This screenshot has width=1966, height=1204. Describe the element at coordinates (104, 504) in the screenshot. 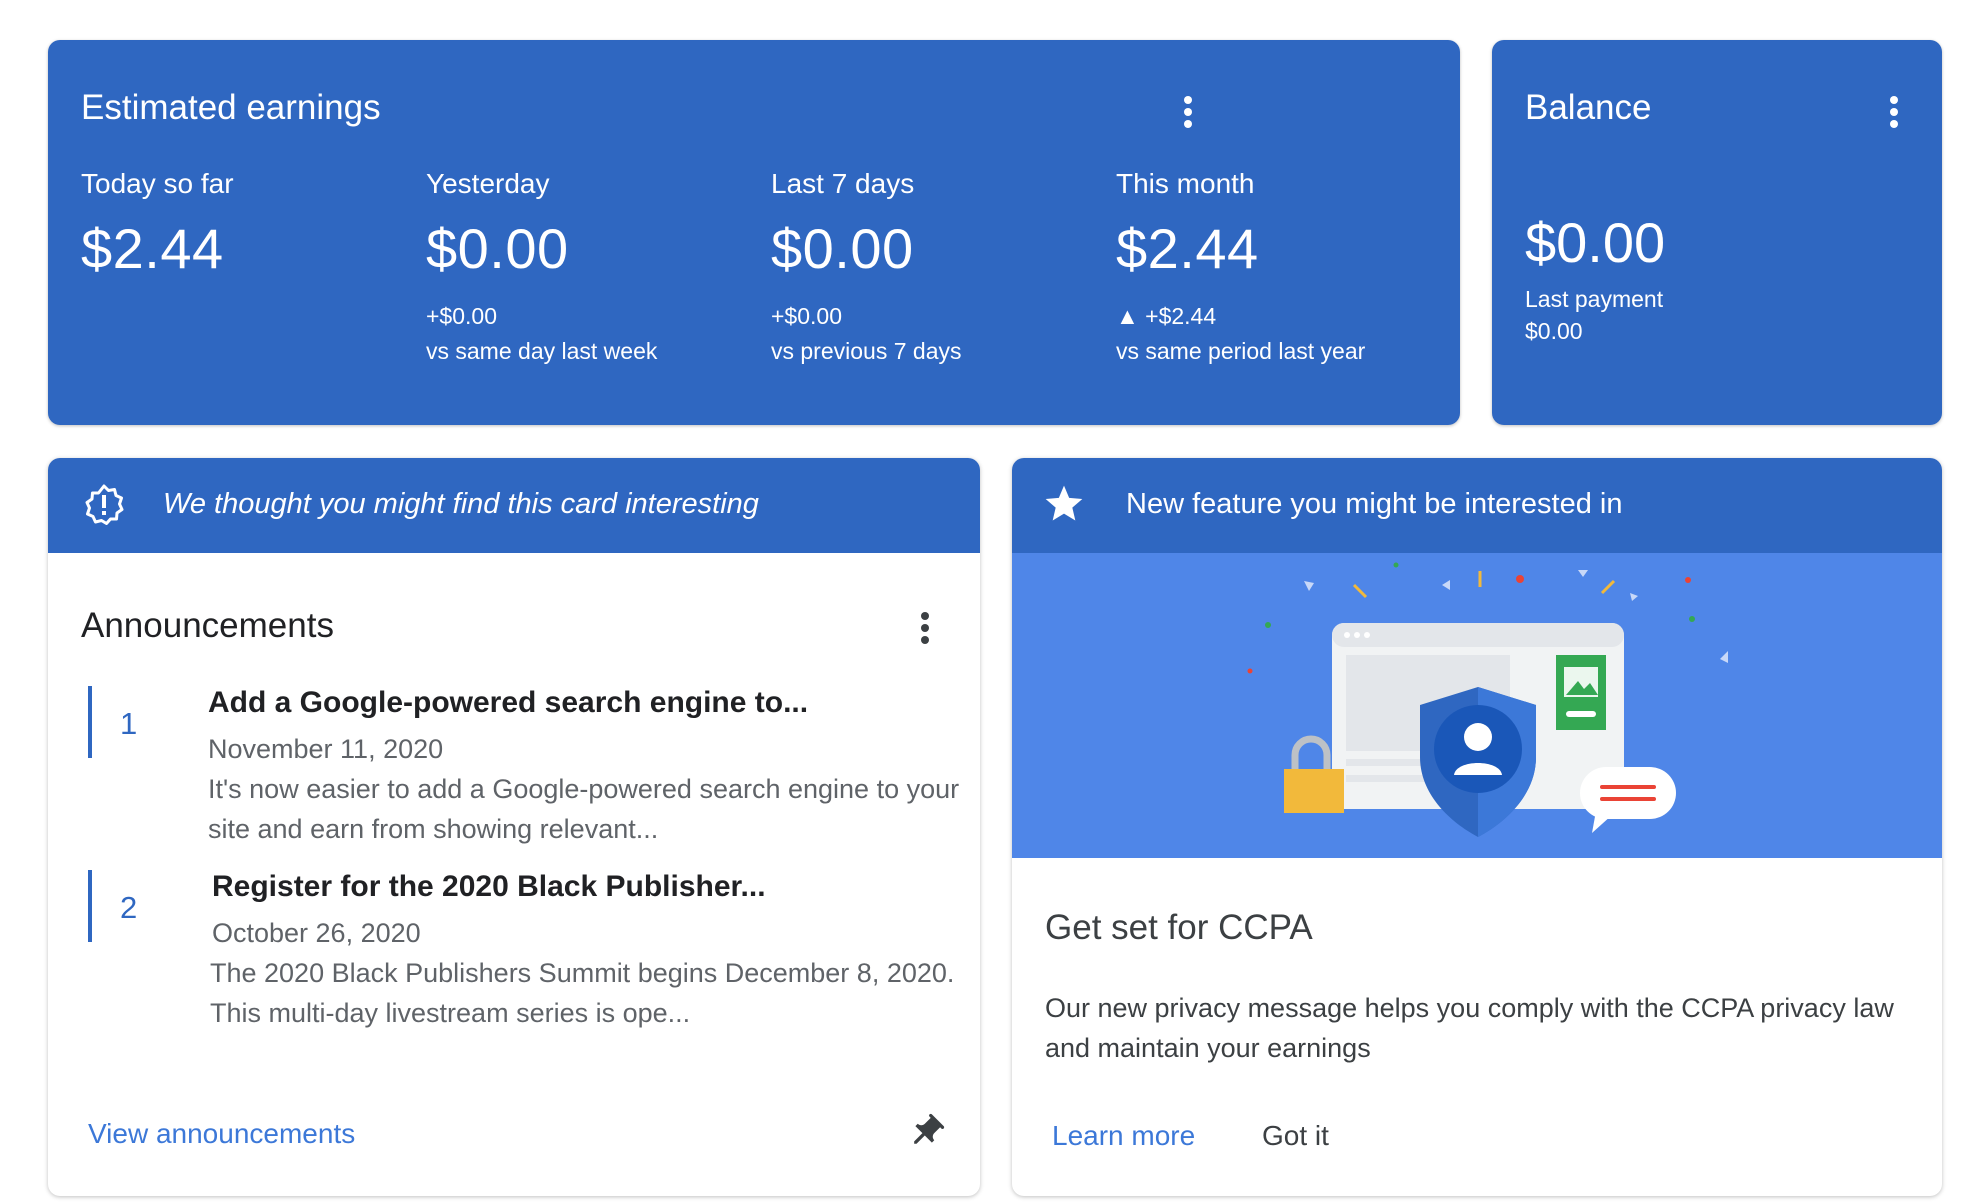

I see `warning-badge-icon` at that location.